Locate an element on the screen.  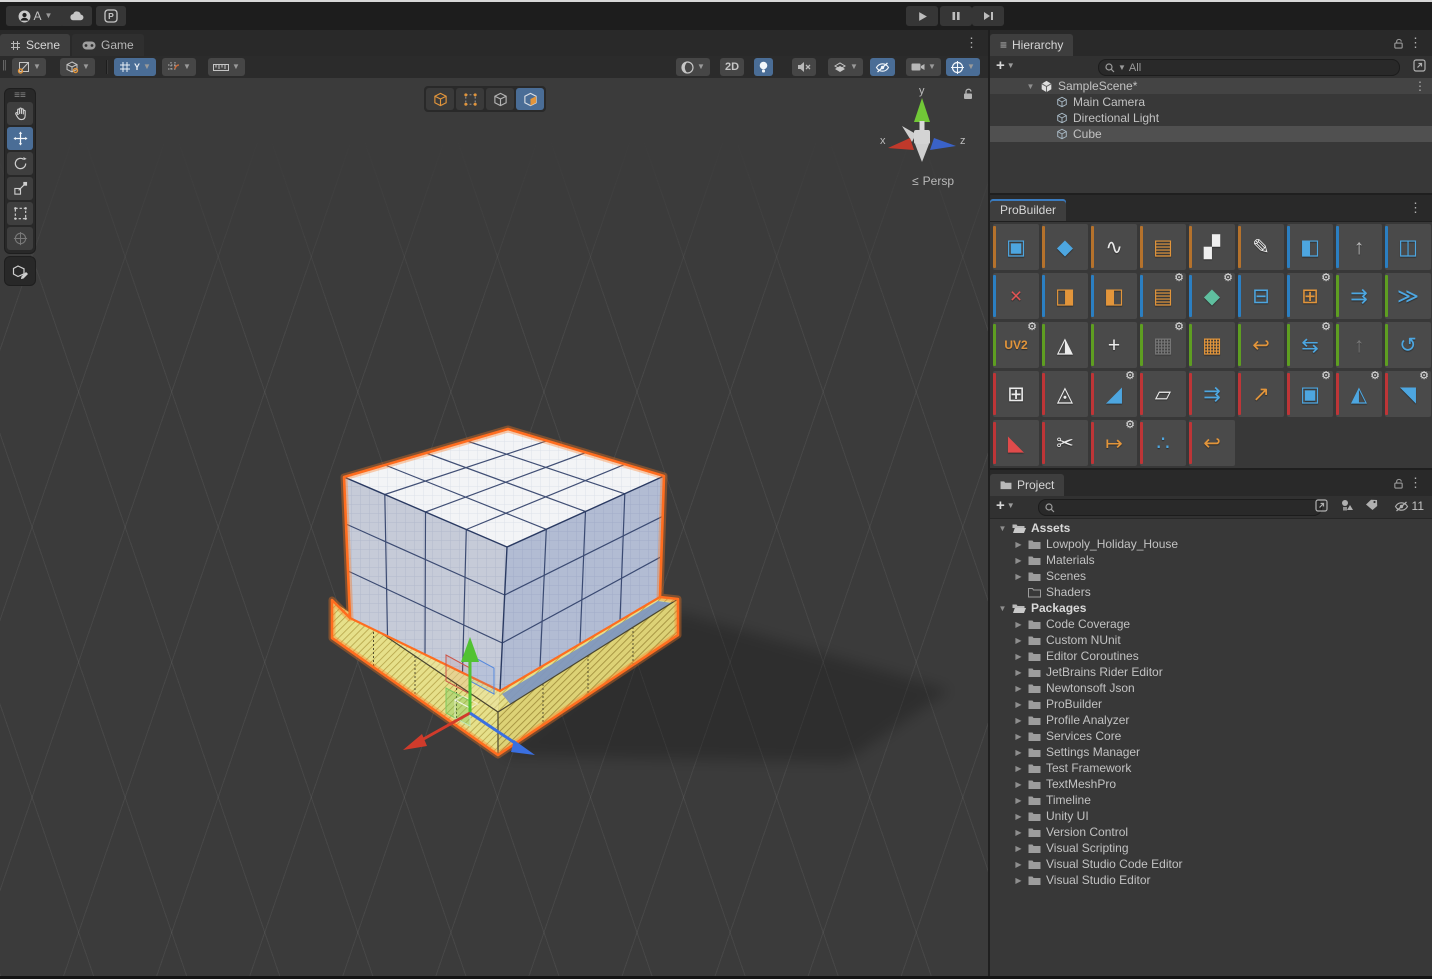
freeze-transform-button: ↺ is located at coordinates (1408, 345).